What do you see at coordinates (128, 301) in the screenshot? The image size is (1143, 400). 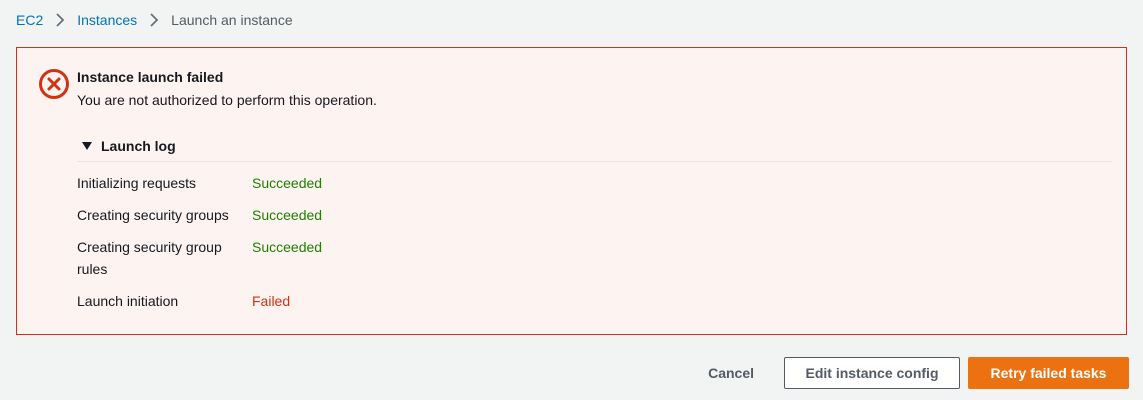 I see `log-task-name: Launch initiation` at bounding box center [128, 301].